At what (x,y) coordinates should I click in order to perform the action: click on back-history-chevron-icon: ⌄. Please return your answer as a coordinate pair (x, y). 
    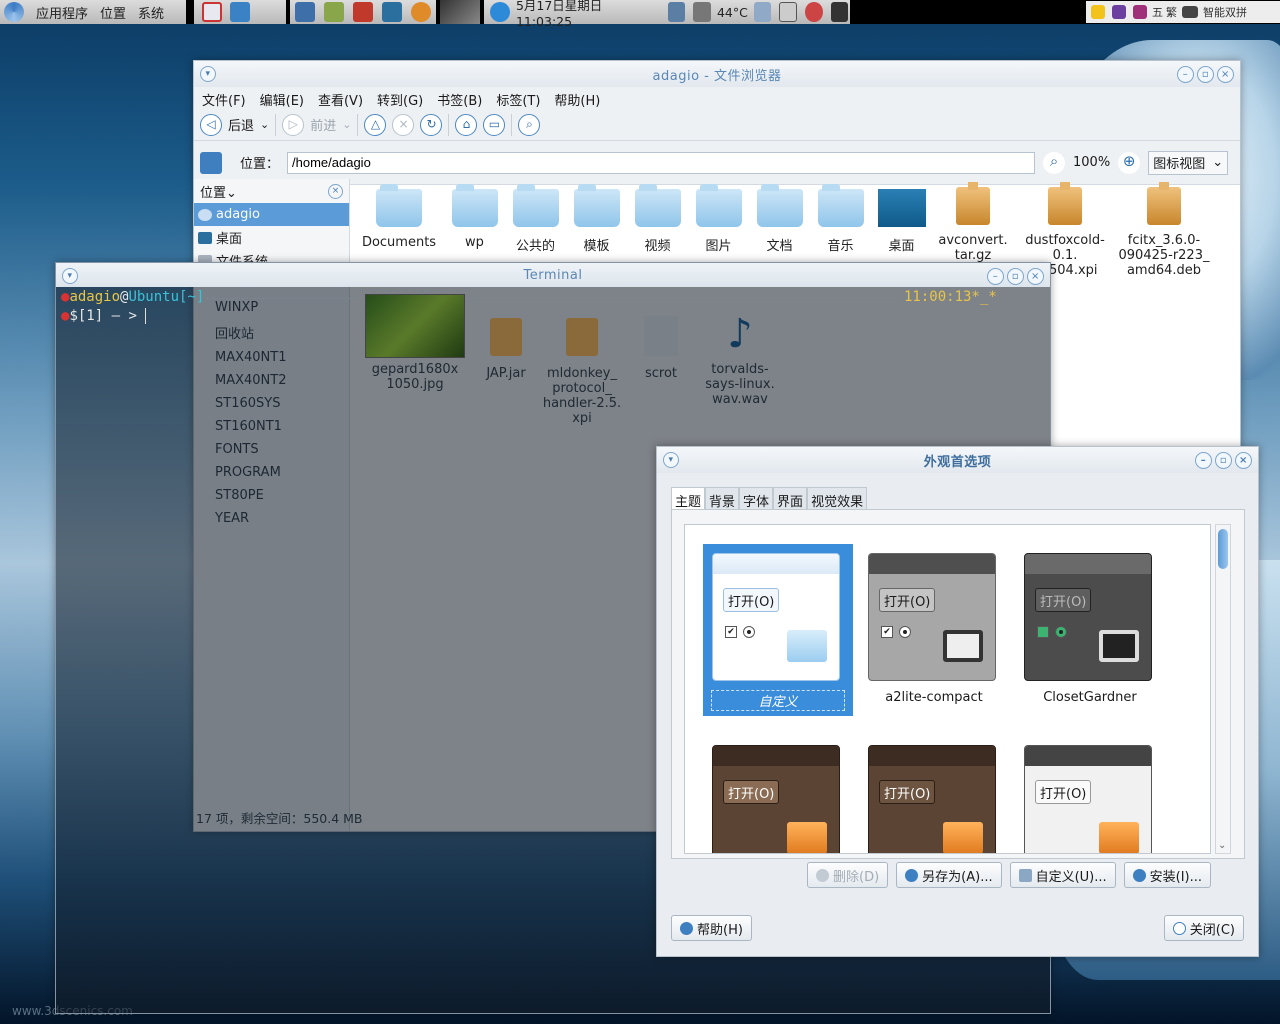
    Looking at the image, I should click on (264, 124).